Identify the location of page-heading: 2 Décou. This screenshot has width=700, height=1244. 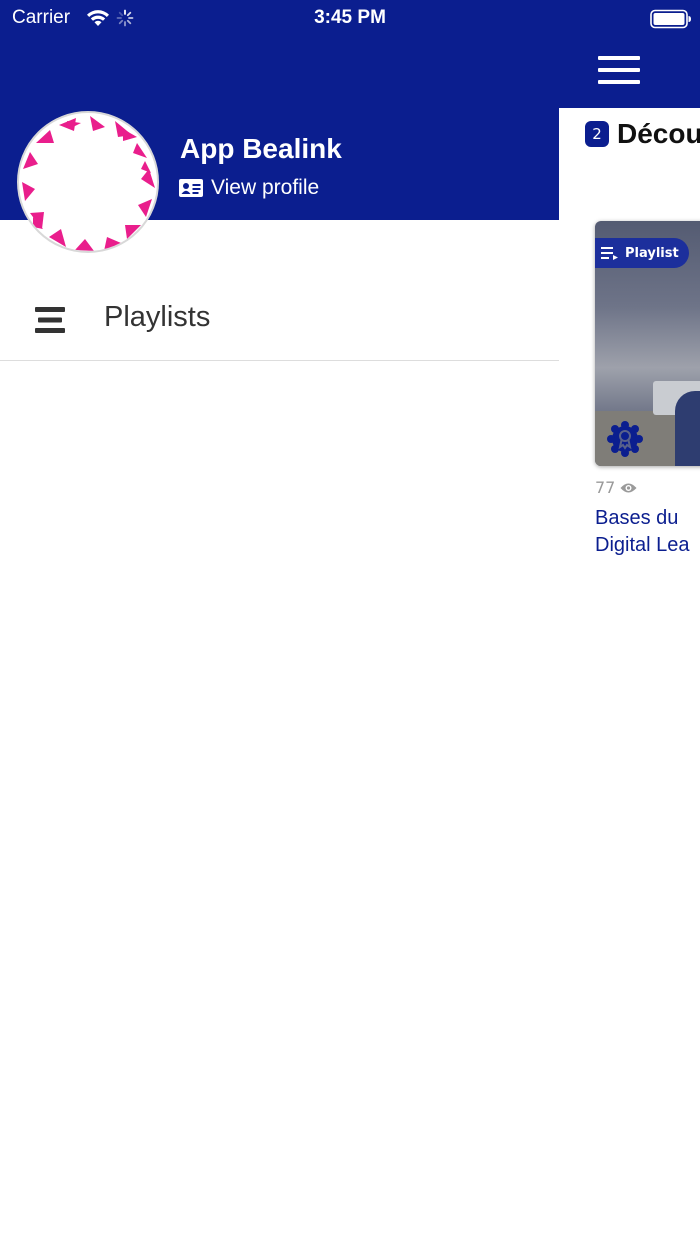
(642, 134).